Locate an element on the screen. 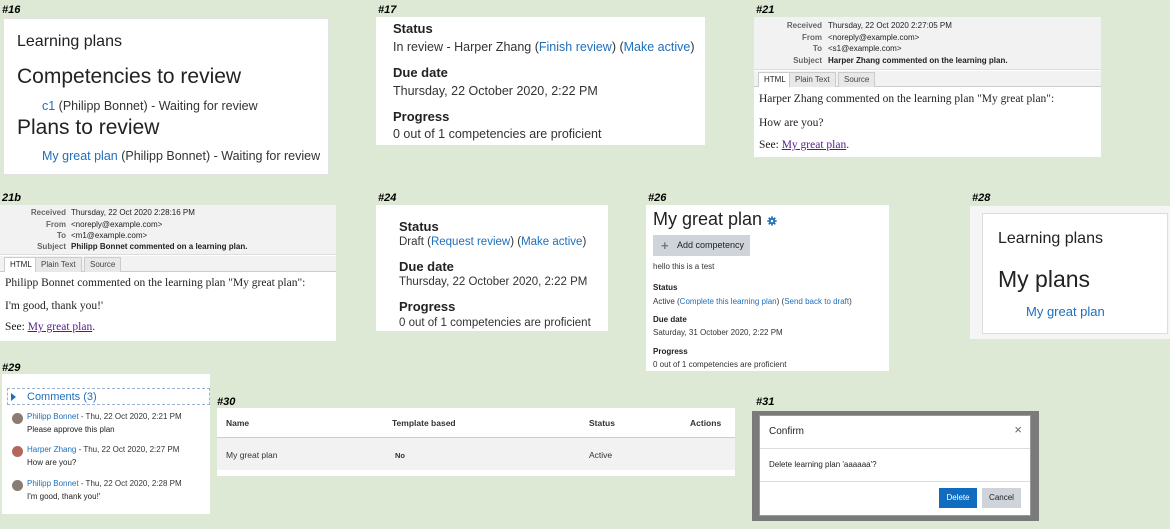 The image size is (1170, 529). comment-text: I'm good, thank you!' is located at coordinates (64, 496).